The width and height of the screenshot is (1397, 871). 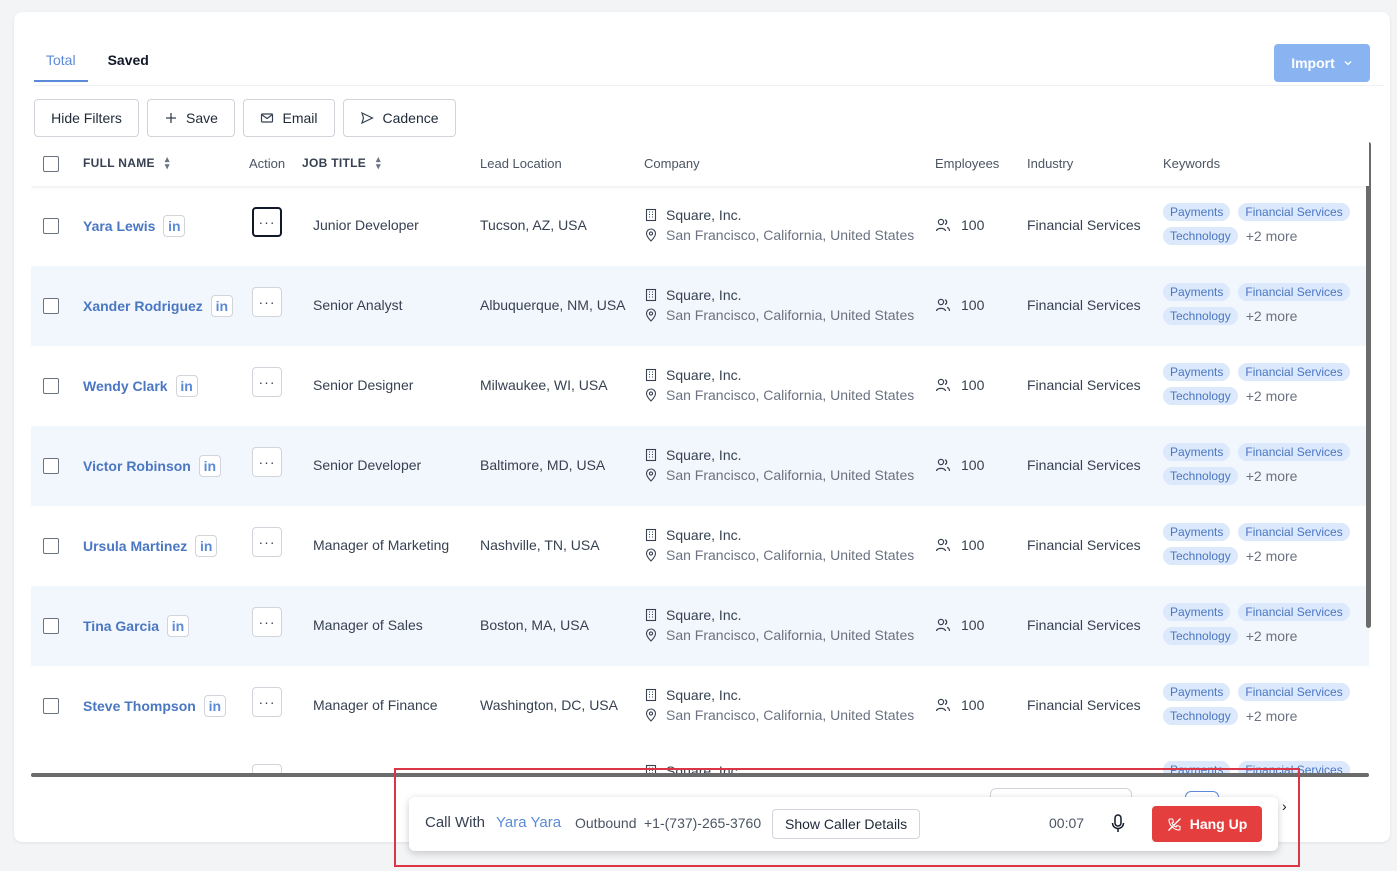 I want to click on hide-filters-label: Hide Filters, so click(x=86, y=118).